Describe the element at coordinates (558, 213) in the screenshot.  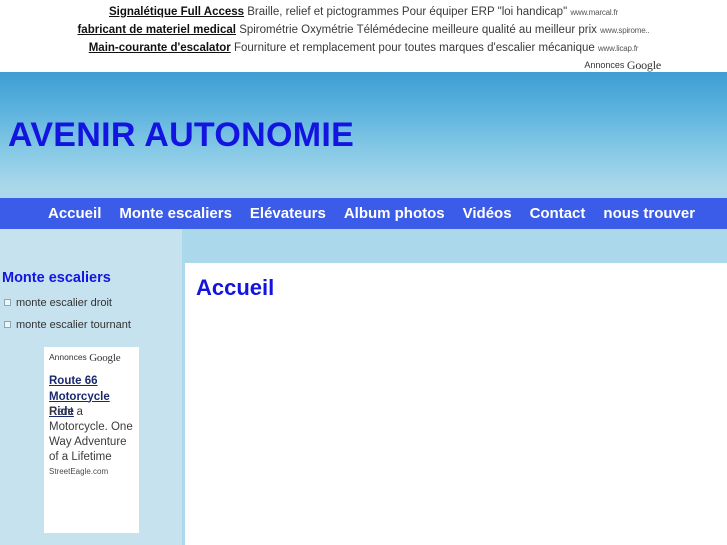
I see `nav-item-contact: Contact` at that location.